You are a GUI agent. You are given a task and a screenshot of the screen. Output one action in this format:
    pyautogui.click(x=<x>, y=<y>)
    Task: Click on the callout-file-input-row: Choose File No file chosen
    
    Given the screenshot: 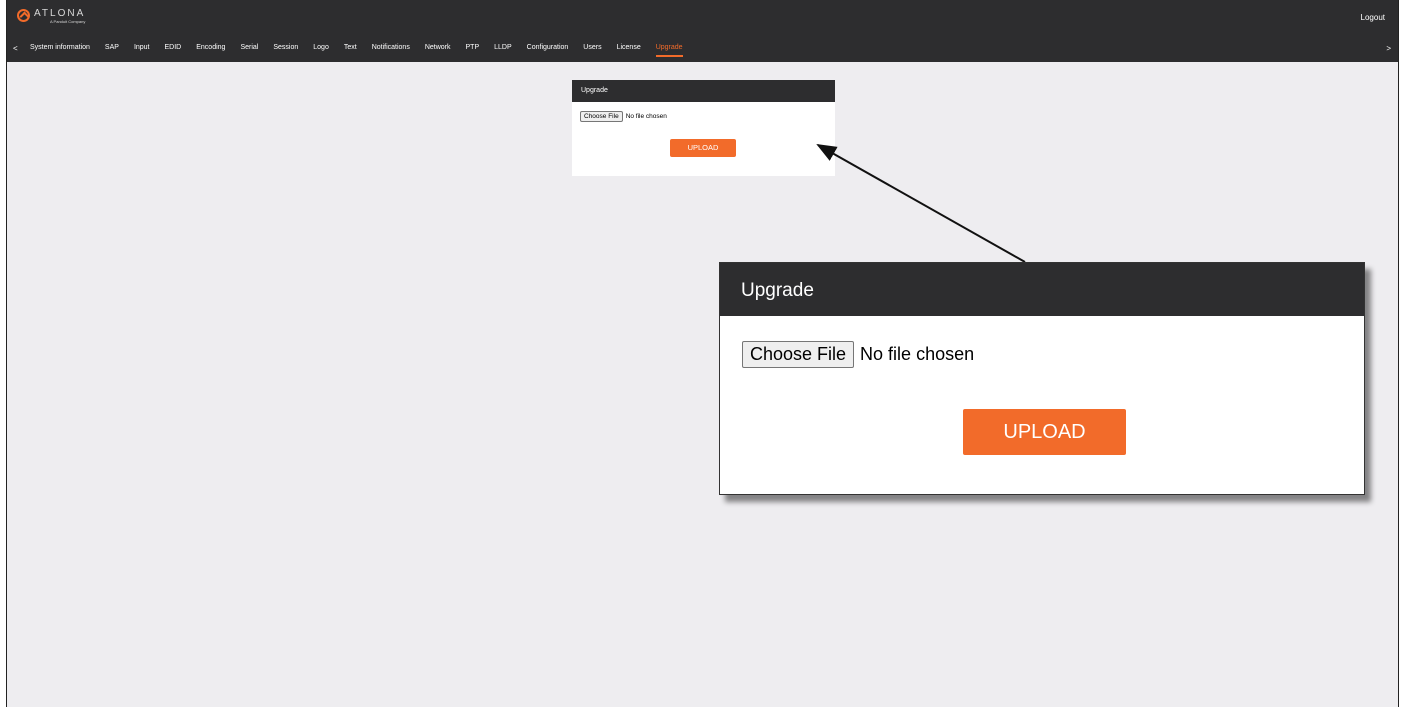 What is the action you would take?
    pyautogui.click(x=858, y=354)
    